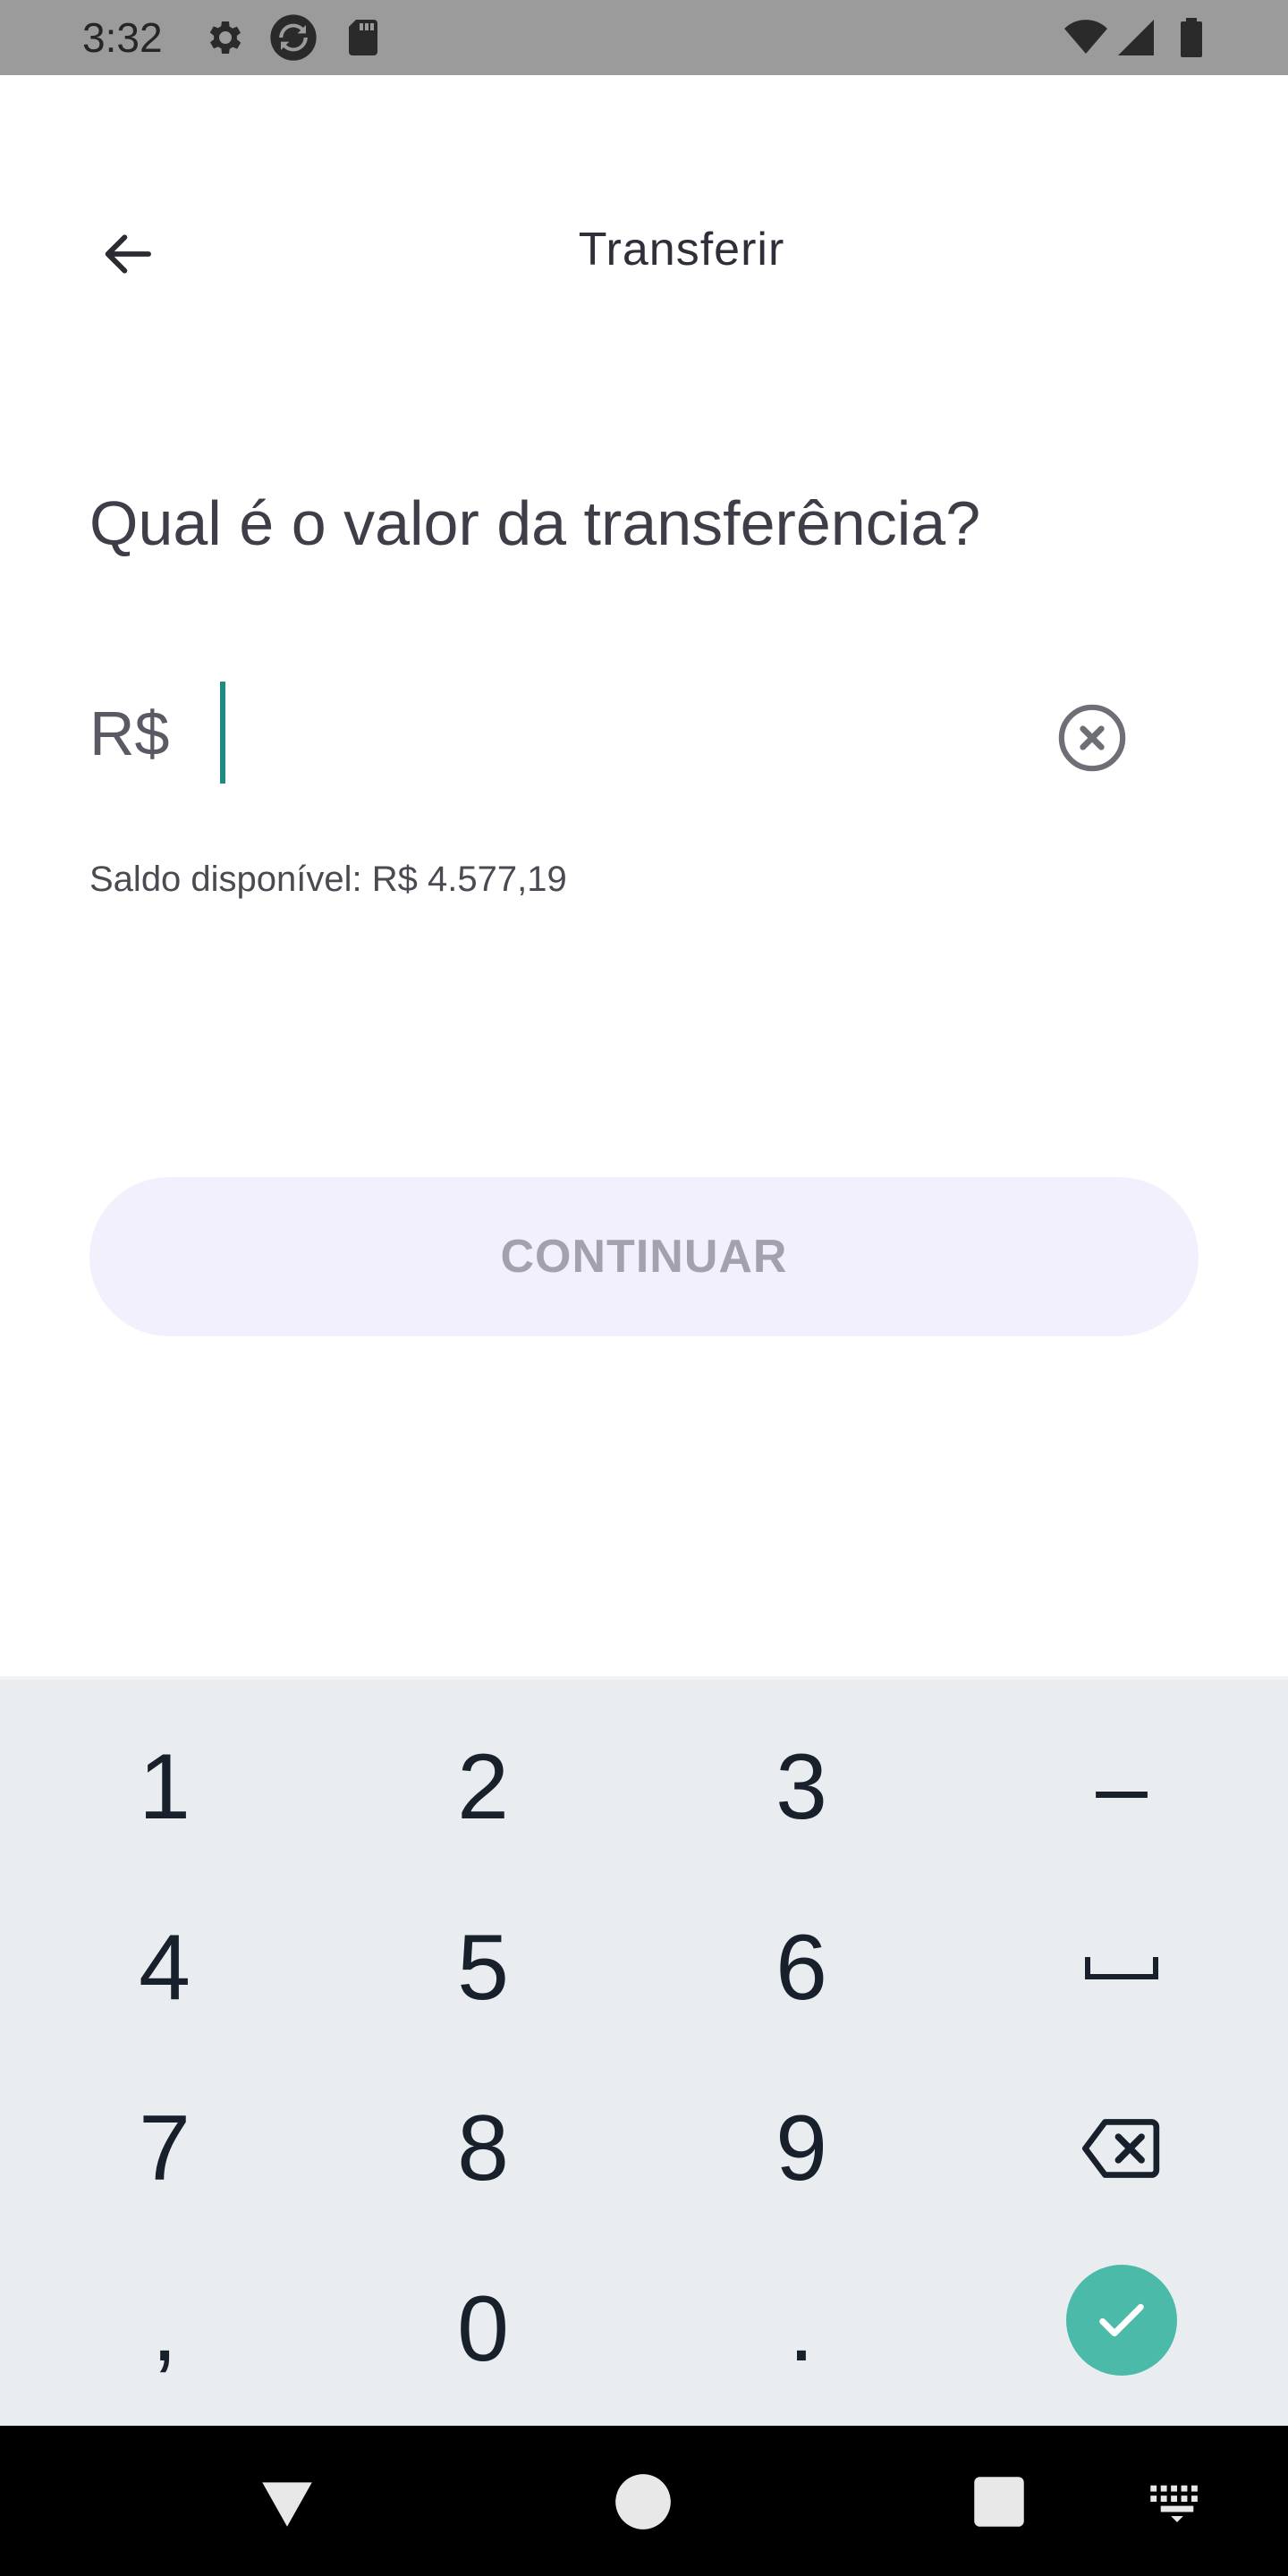 The image size is (1288, 2576). Describe the element at coordinates (644, 1256) in the screenshot. I see `continue-button: CONTINUAR` at that location.